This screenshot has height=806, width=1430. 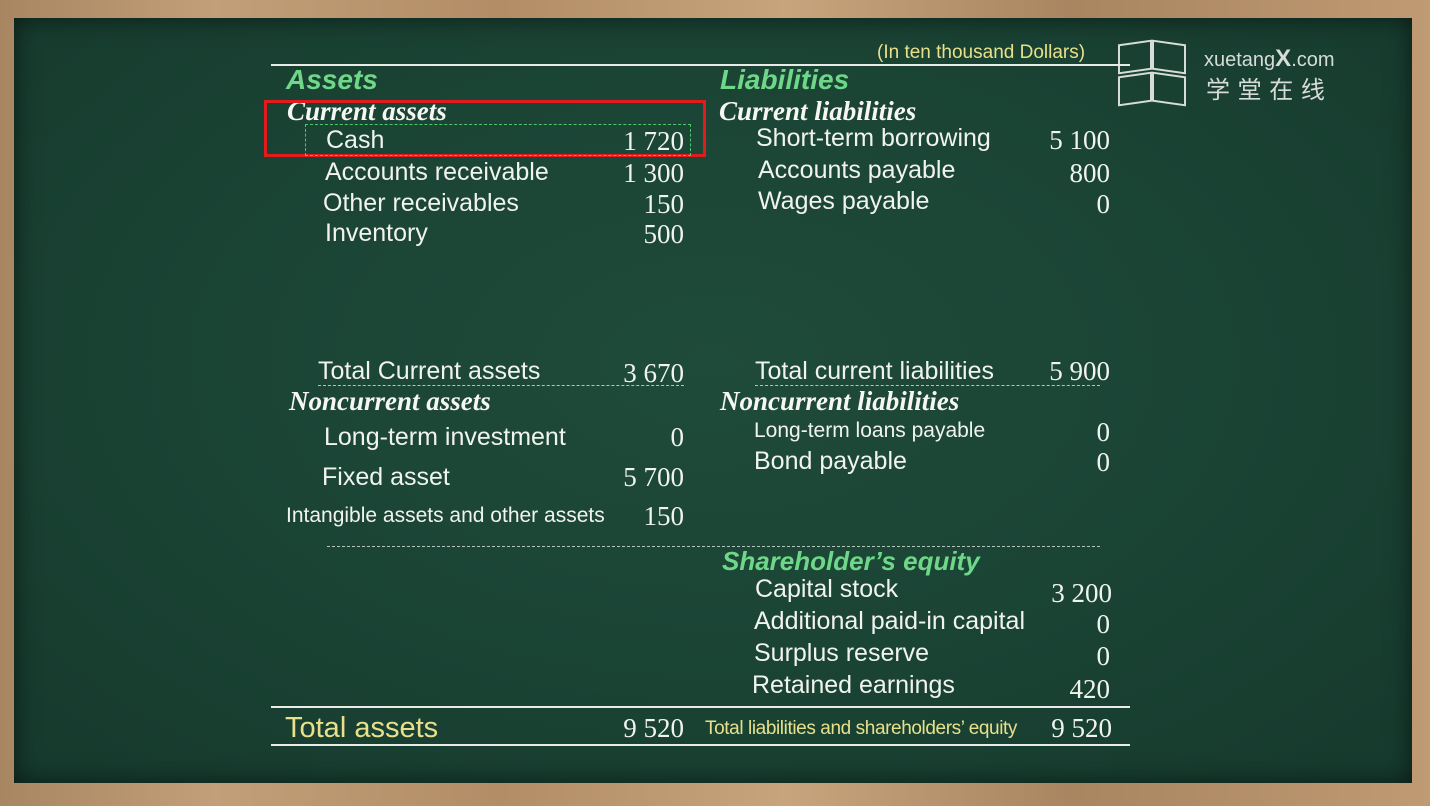 What do you see at coordinates (664, 234) in the screenshot?
I see `inventory-value: 500` at bounding box center [664, 234].